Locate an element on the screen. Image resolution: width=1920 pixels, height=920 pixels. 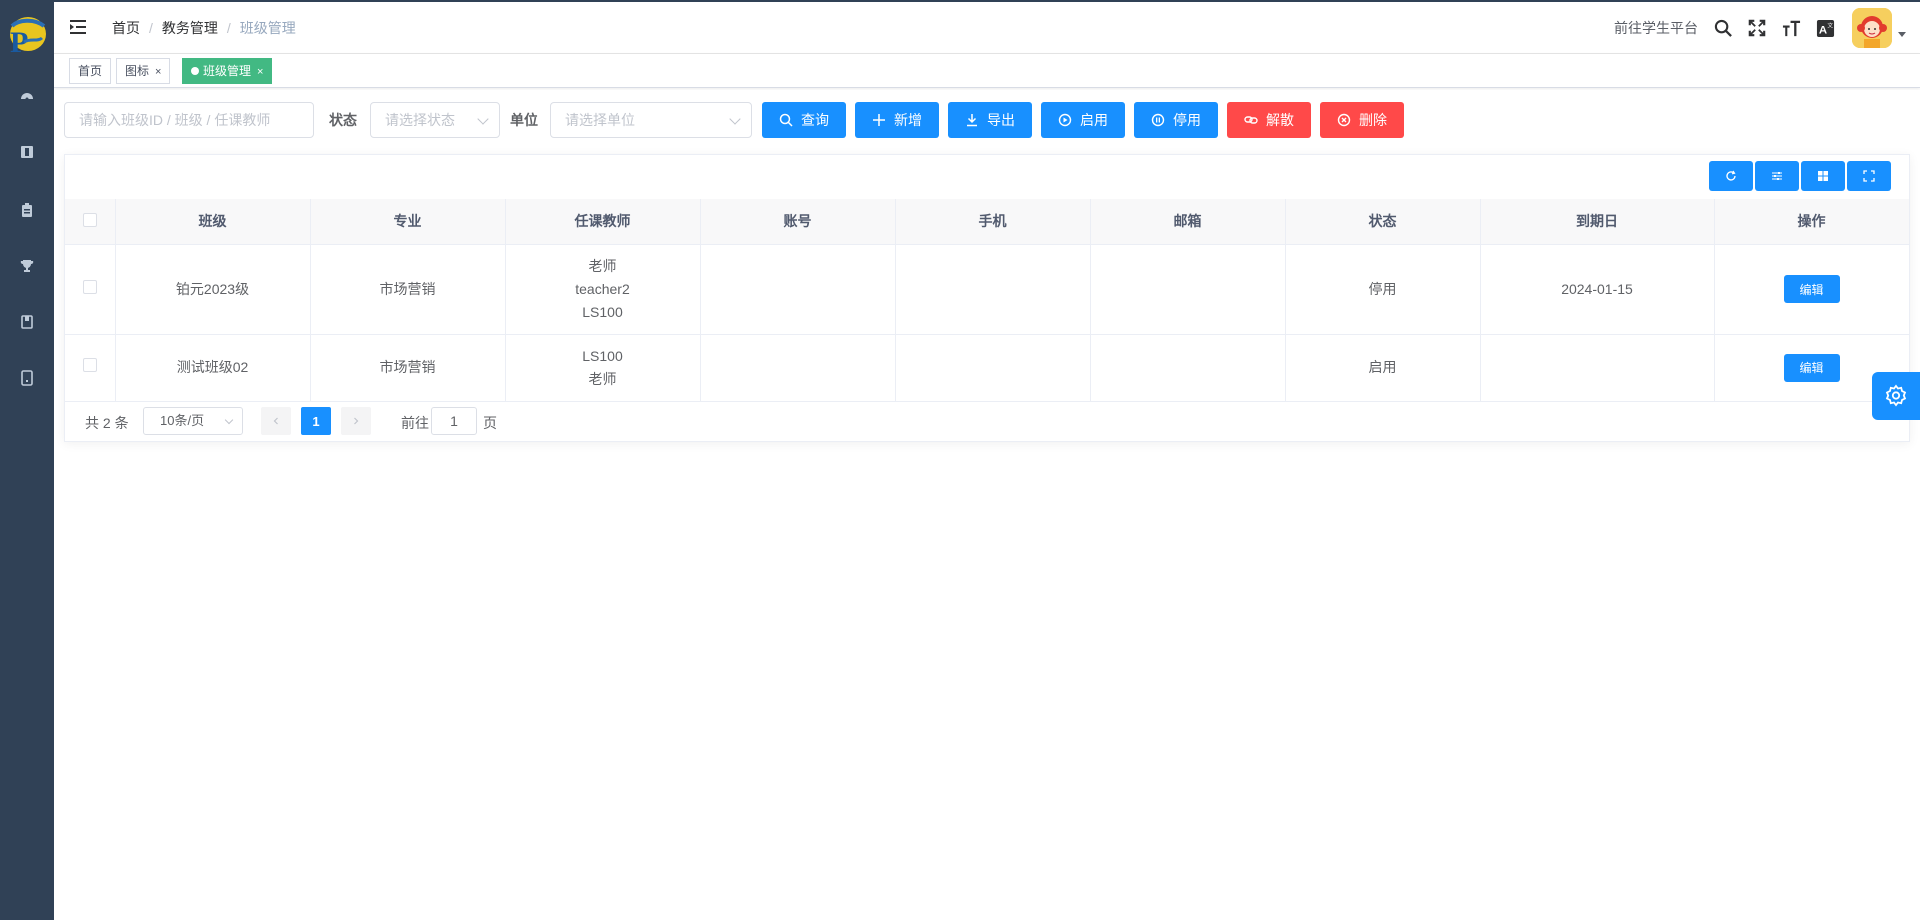
status-select: 请选择状态 is located at coordinates (435, 120).